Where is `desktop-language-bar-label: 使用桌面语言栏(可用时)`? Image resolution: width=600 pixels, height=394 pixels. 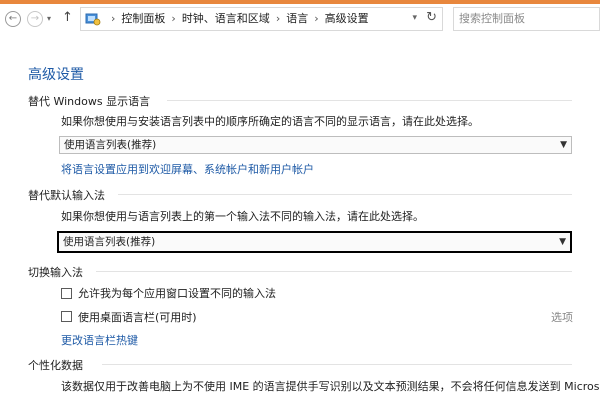 desktop-language-bar-label: 使用桌面语言栏(可用时) is located at coordinates (137, 317).